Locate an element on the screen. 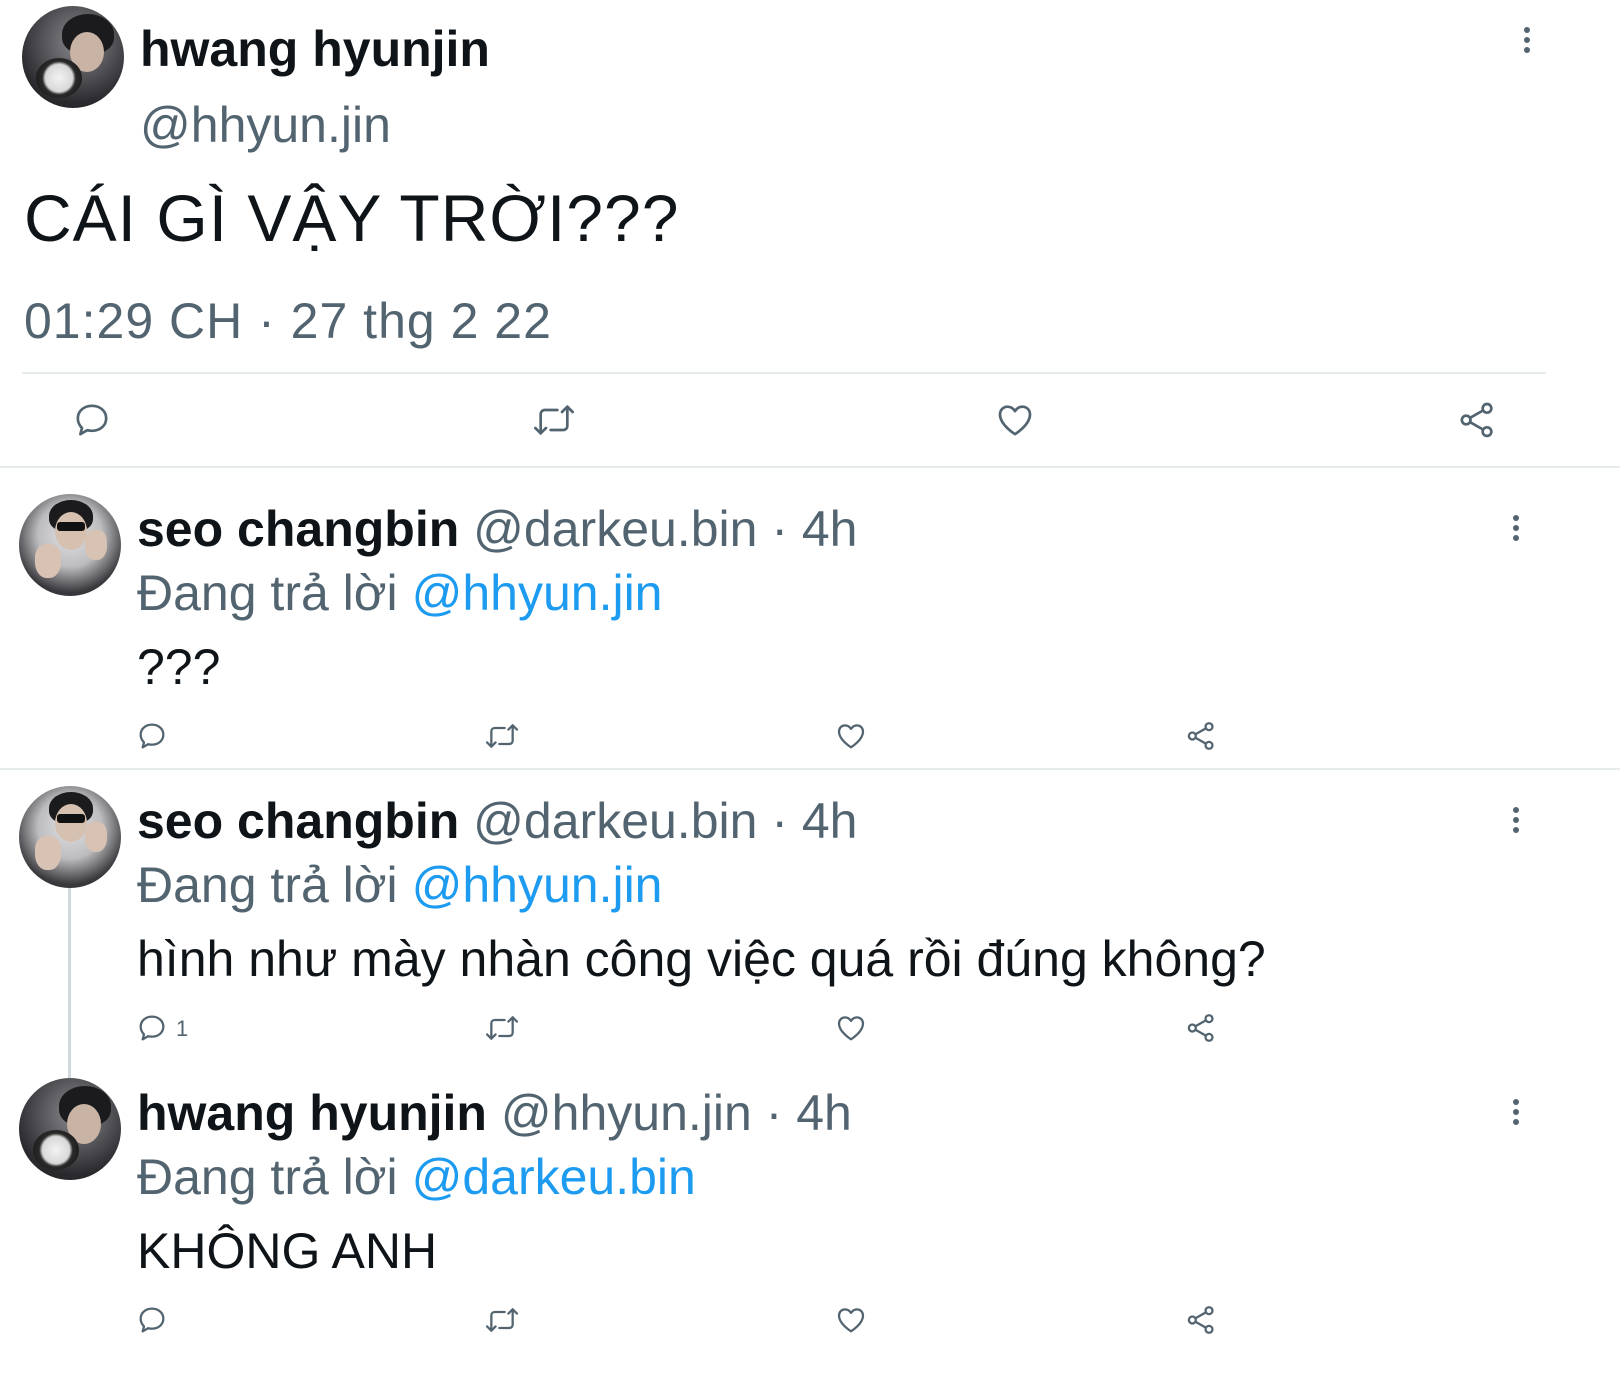 The height and width of the screenshot is (1396, 1620). replying-to: Đang trả lời @darkeu.bin is located at coordinates (416, 1177).